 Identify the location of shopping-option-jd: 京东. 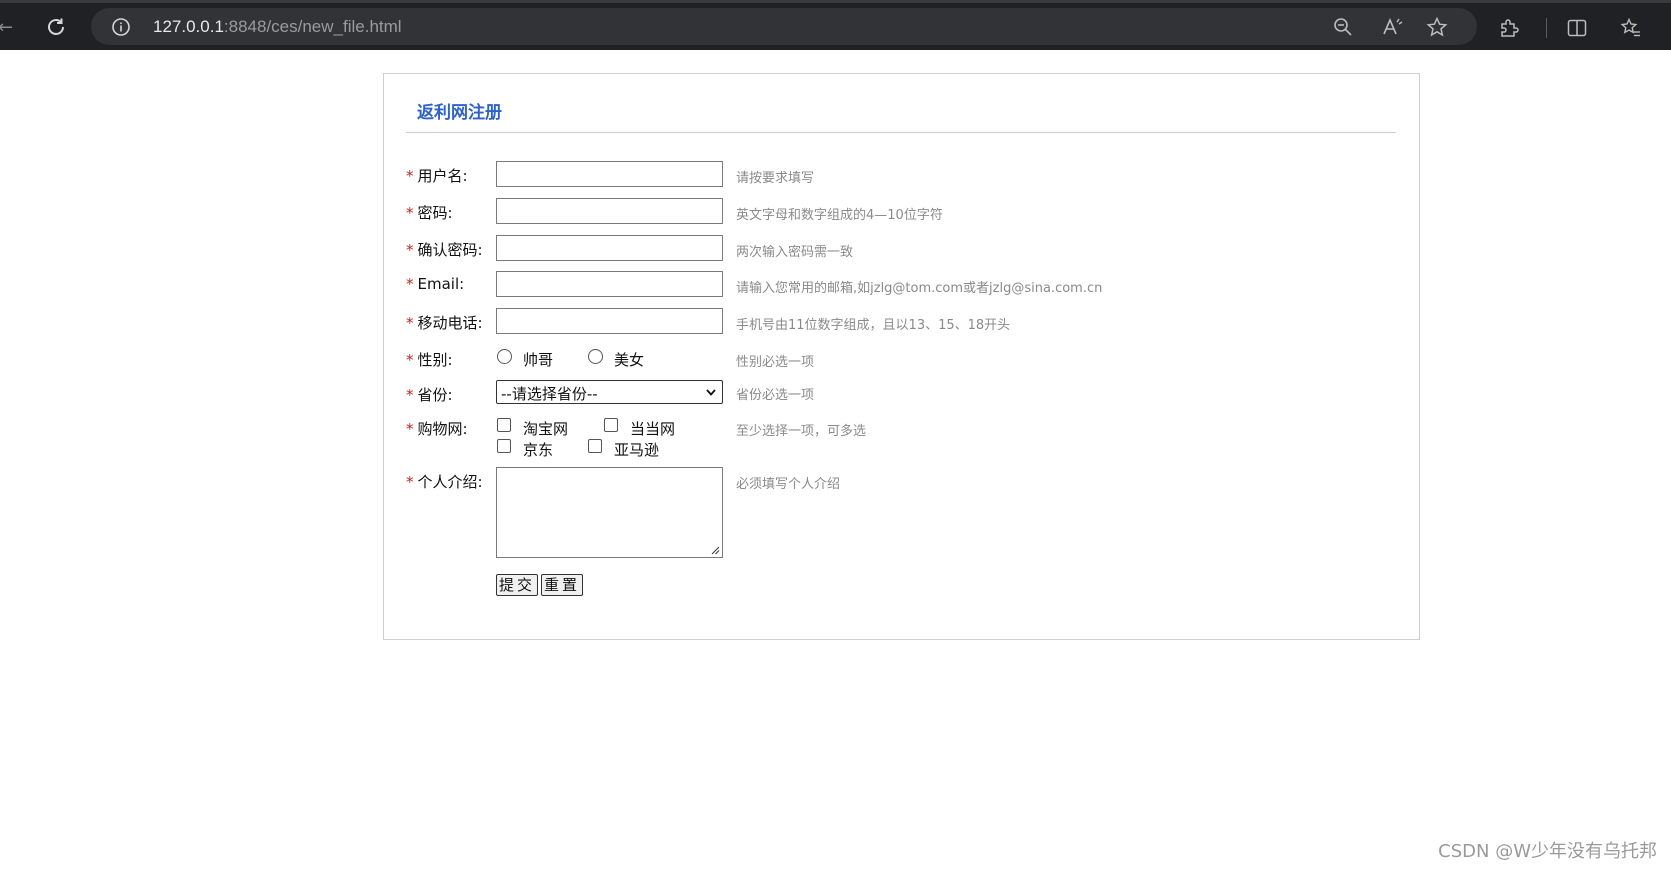
(538, 449).